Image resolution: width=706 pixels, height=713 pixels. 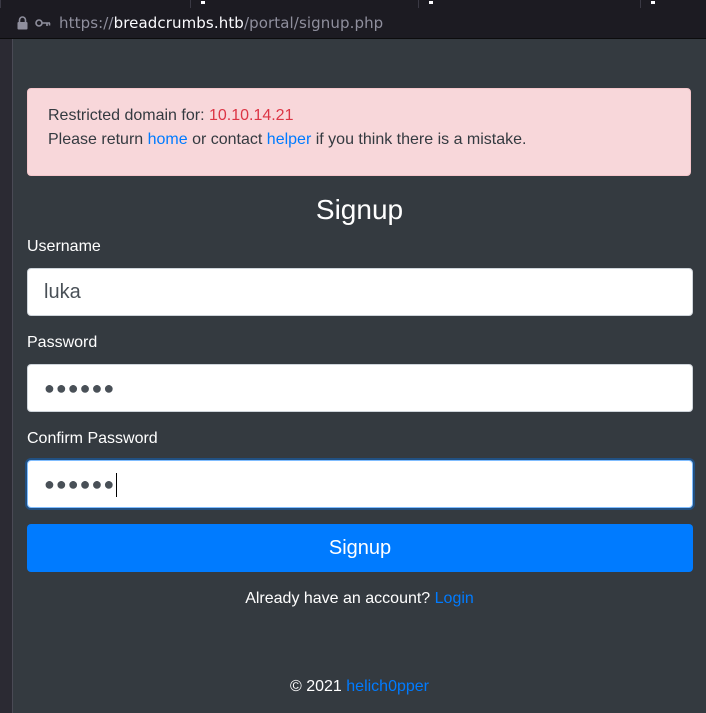 I want to click on confirm-password-input: ●●●●●●, so click(x=360, y=484).